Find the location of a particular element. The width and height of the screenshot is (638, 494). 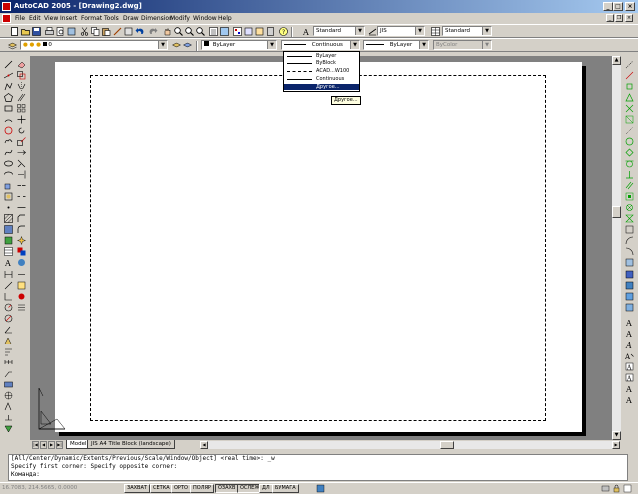

break-icon is located at coordinates (21, 196).